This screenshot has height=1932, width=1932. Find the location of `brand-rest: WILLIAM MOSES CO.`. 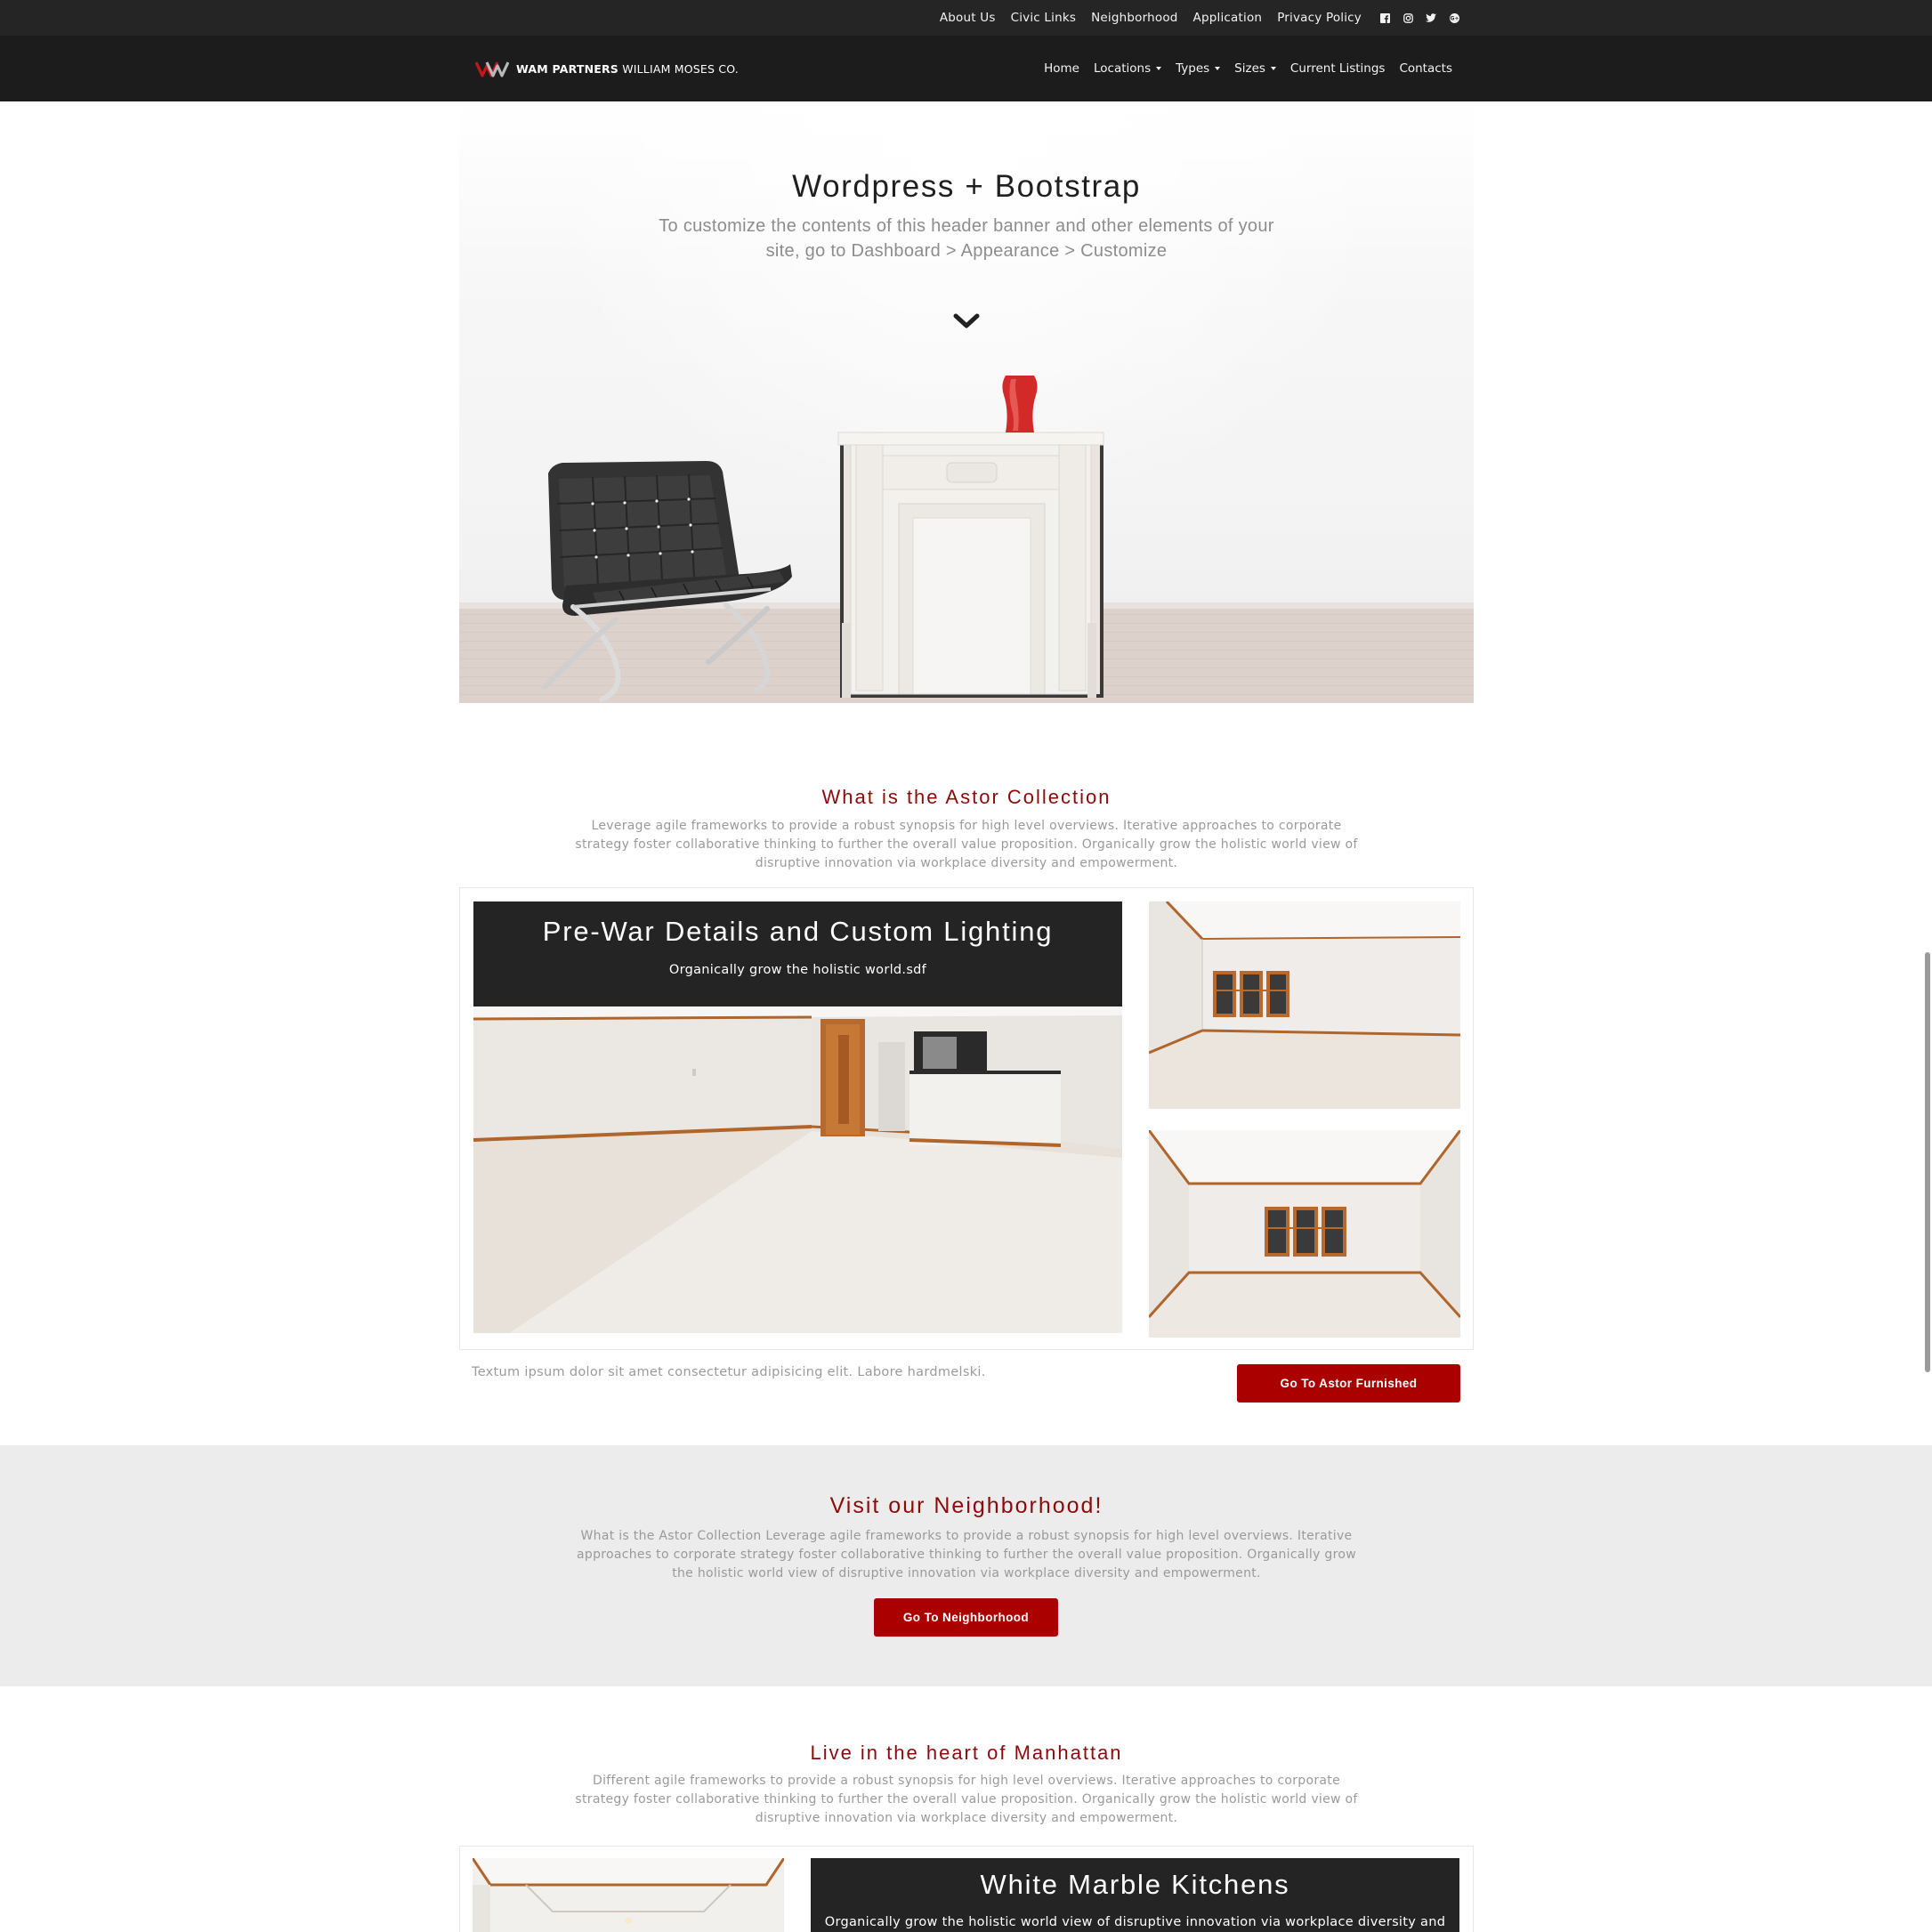

brand-rest: WILLIAM MOSES CO. is located at coordinates (680, 68).